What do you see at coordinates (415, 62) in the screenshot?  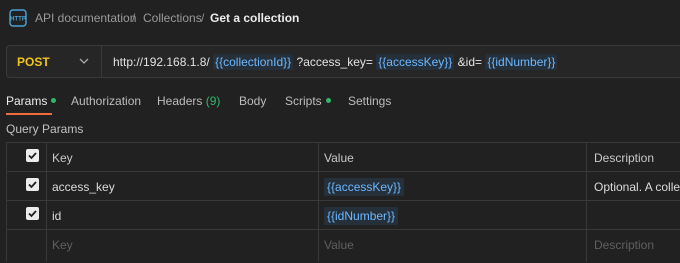 I see `url-variable-access-key: {{accessKey}}` at bounding box center [415, 62].